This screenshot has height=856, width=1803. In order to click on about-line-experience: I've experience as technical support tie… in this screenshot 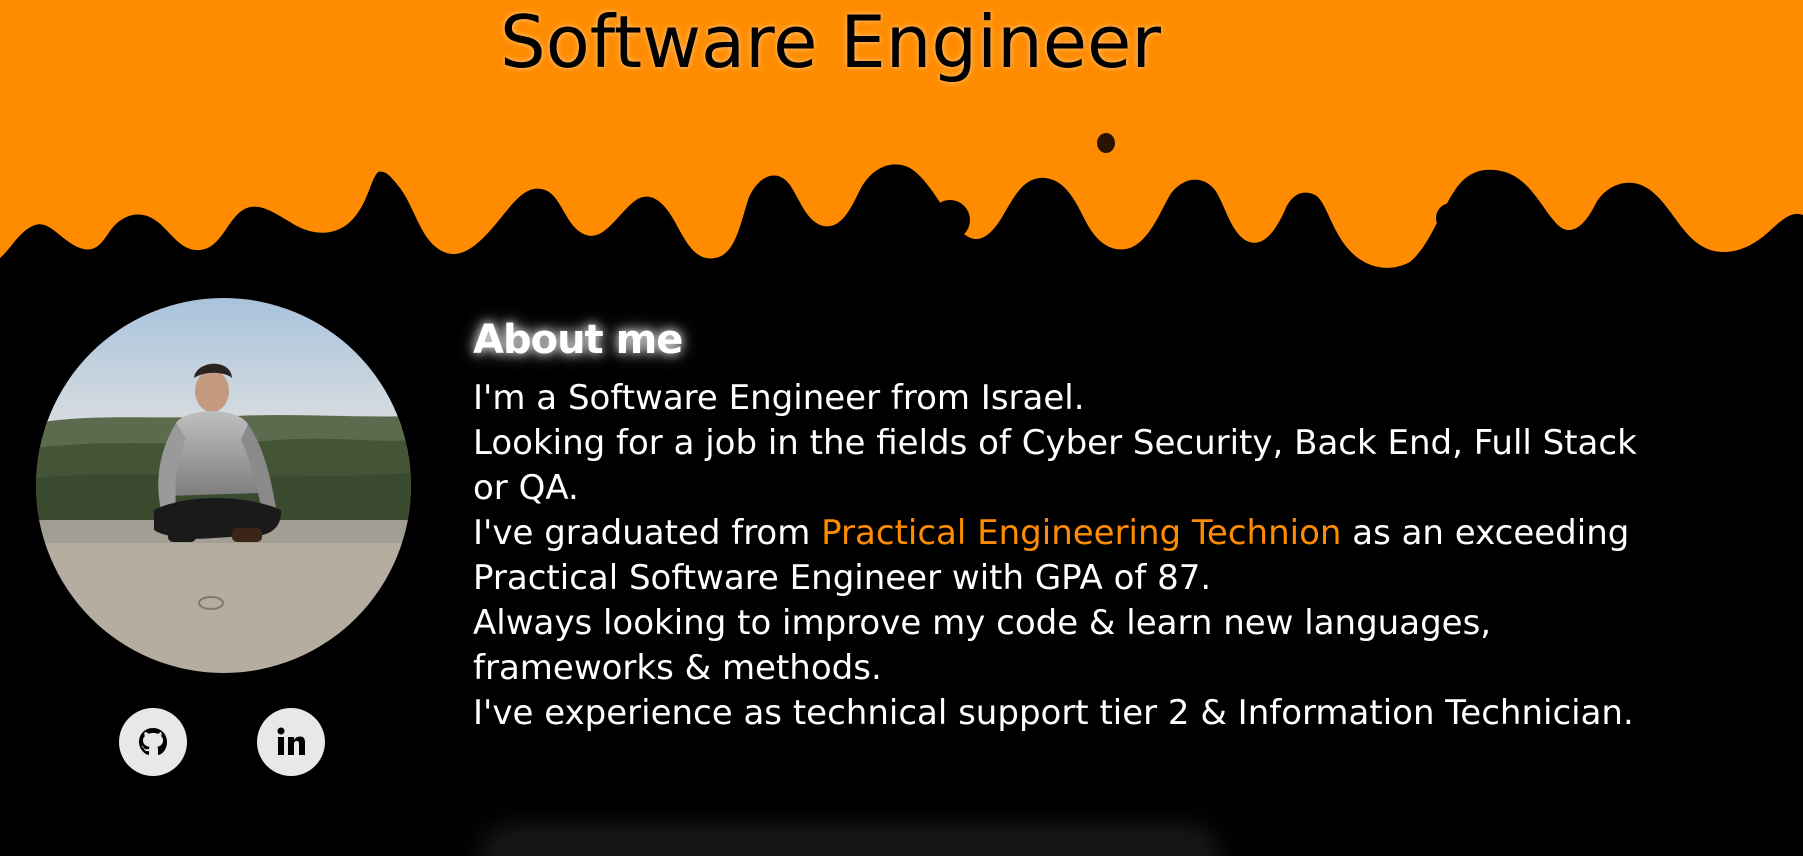, I will do `click(1053, 713)`.